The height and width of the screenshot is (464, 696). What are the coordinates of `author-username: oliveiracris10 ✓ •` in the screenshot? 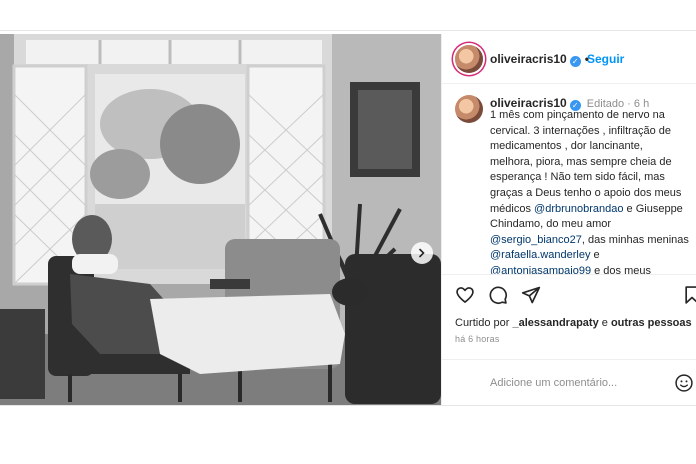 It's located at (541, 59).